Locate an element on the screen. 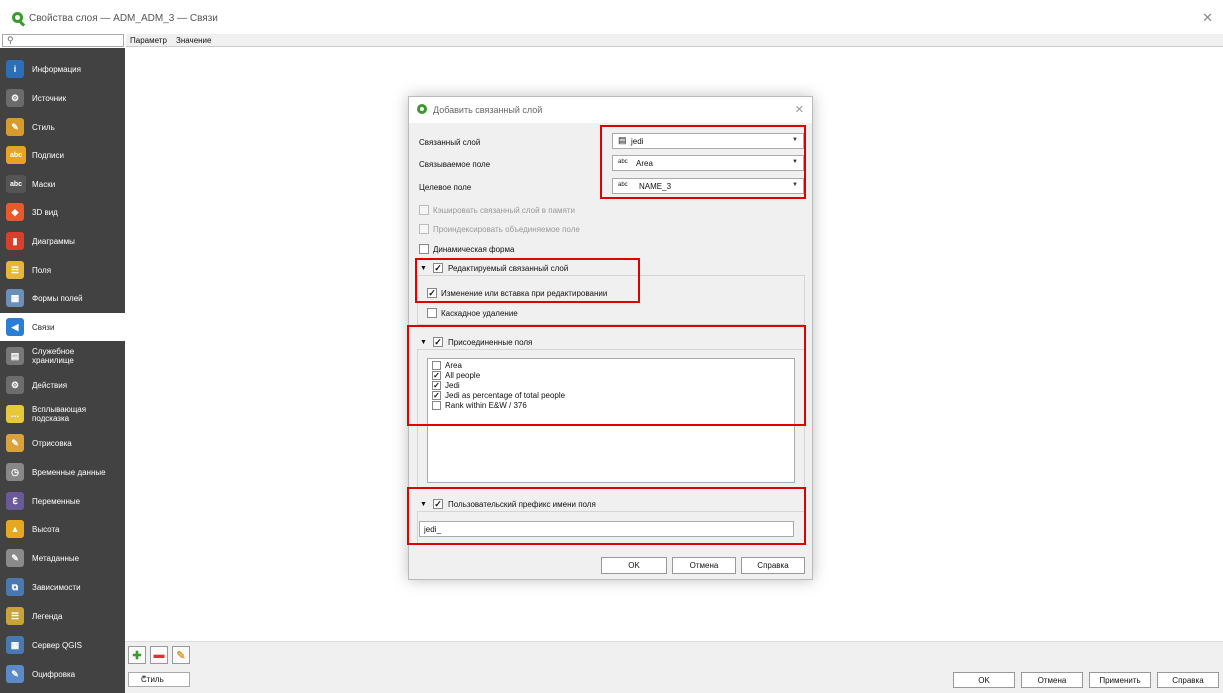 This screenshot has height=693, width=1223. sidebar-item-label: Отрисовка is located at coordinates (52, 443).